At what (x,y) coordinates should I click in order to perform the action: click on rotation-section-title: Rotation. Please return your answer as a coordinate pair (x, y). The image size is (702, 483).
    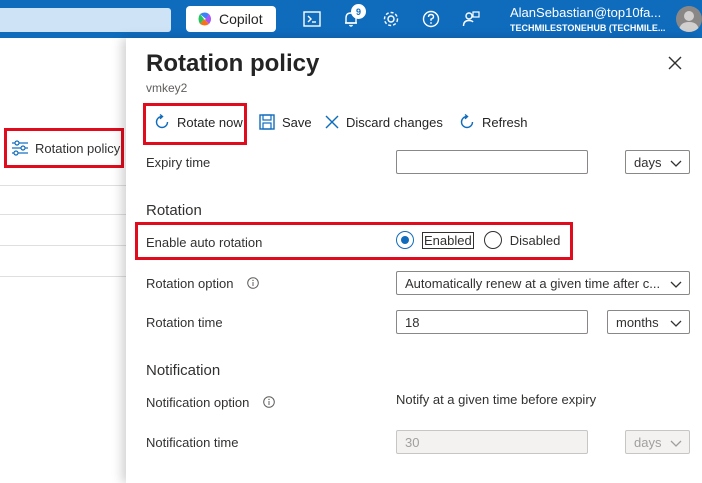
    Looking at the image, I should click on (174, 210).